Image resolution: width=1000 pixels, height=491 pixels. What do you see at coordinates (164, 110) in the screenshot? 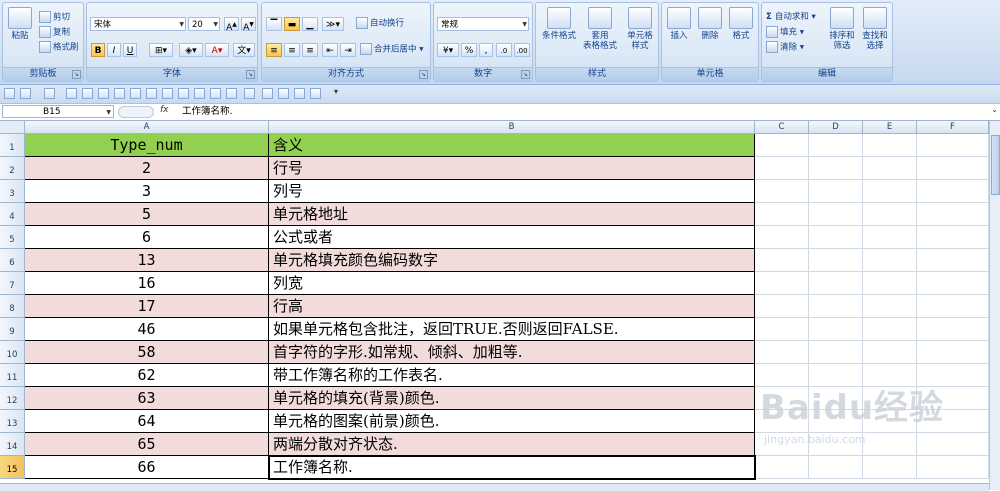
I see `fx-button: fx` at bounding box center [164, 110].